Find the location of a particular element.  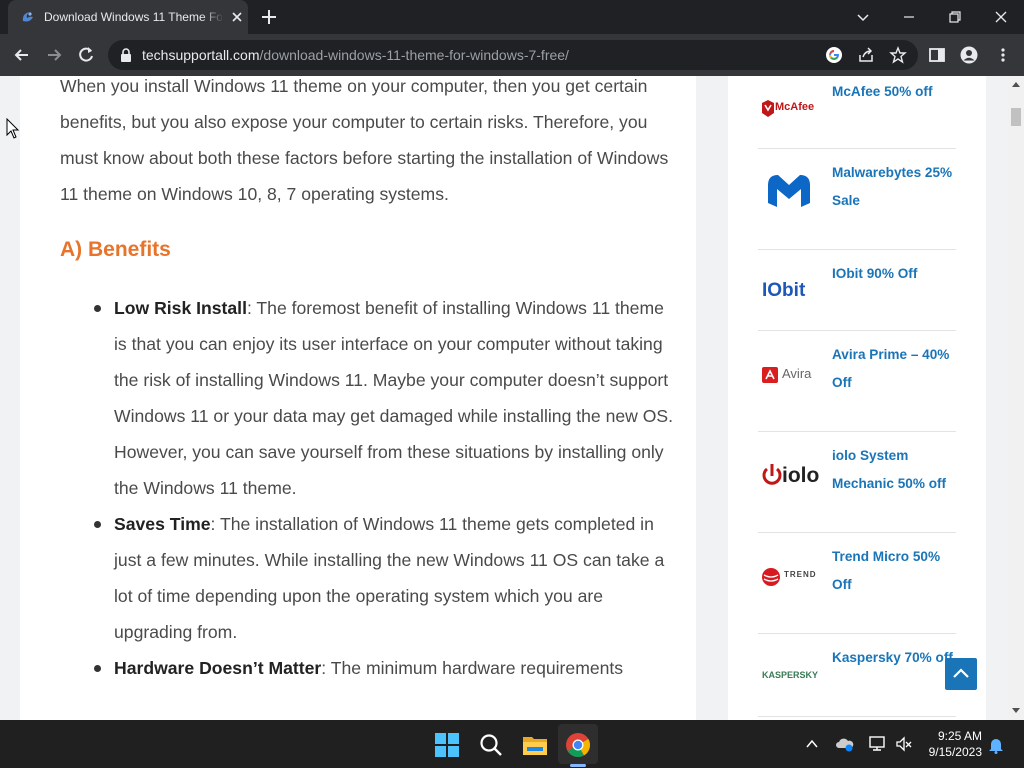

iobit-wordmark: IObit is located at coordinates (784, 290).